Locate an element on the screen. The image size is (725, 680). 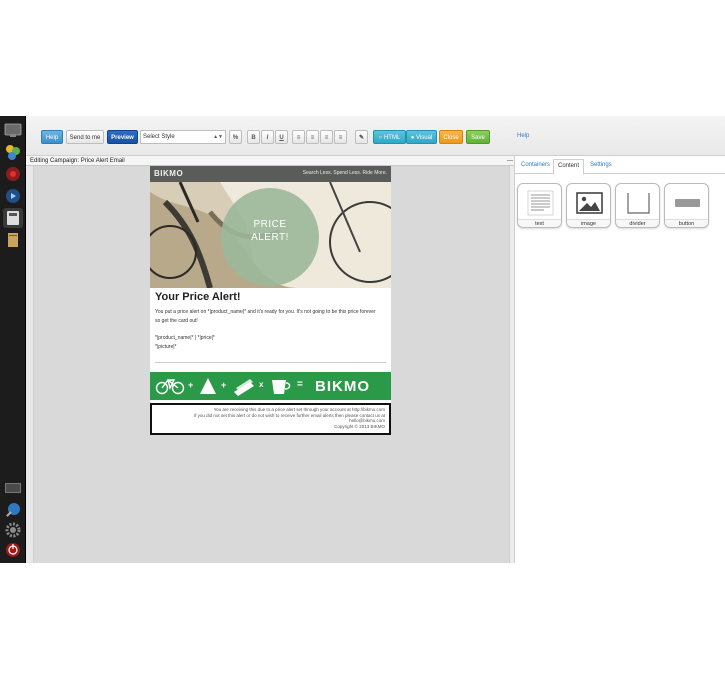
email-banner: + + x = BIKMO is located at coordinates (270, 386).